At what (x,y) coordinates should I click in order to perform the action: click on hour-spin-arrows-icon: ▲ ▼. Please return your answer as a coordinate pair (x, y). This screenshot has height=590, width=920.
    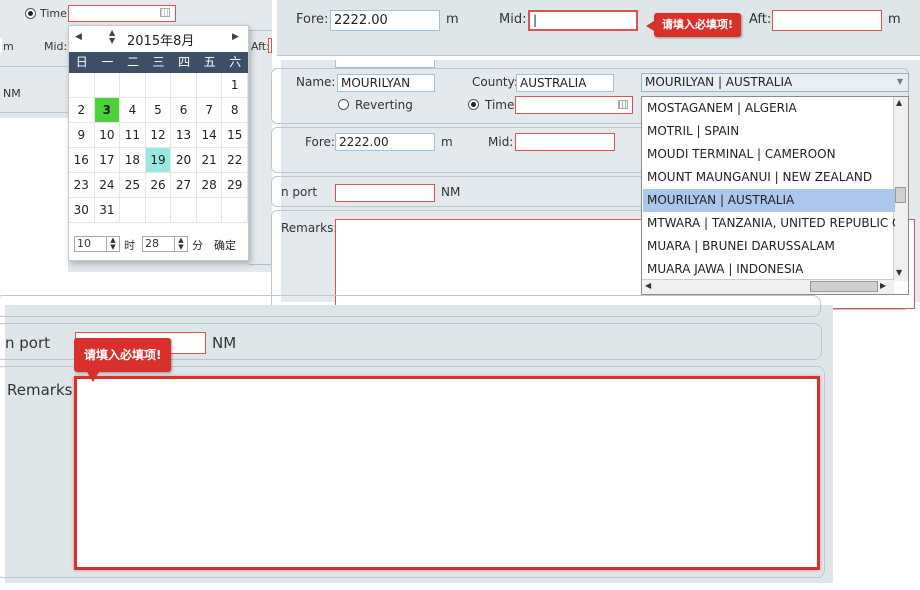
    Looking at the image, I should click on (112, 244).